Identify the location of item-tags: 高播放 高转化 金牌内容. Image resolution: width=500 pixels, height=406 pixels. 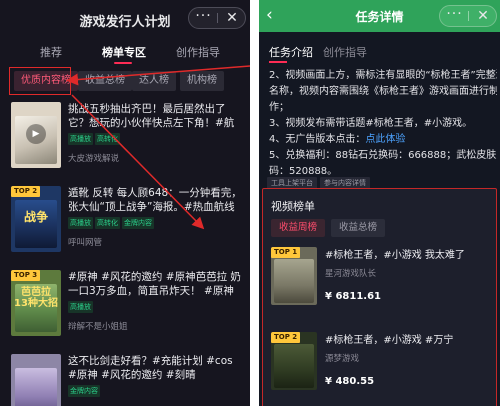
(112, 223).